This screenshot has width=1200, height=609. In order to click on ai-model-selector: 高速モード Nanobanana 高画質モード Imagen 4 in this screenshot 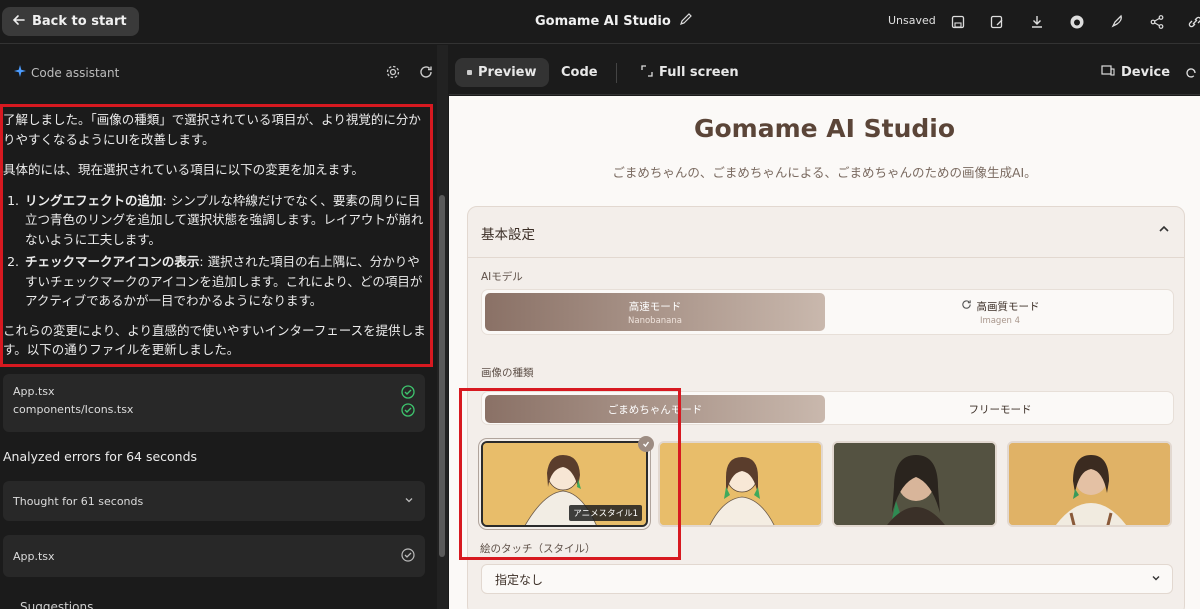, I will do `click(827, 312)`.